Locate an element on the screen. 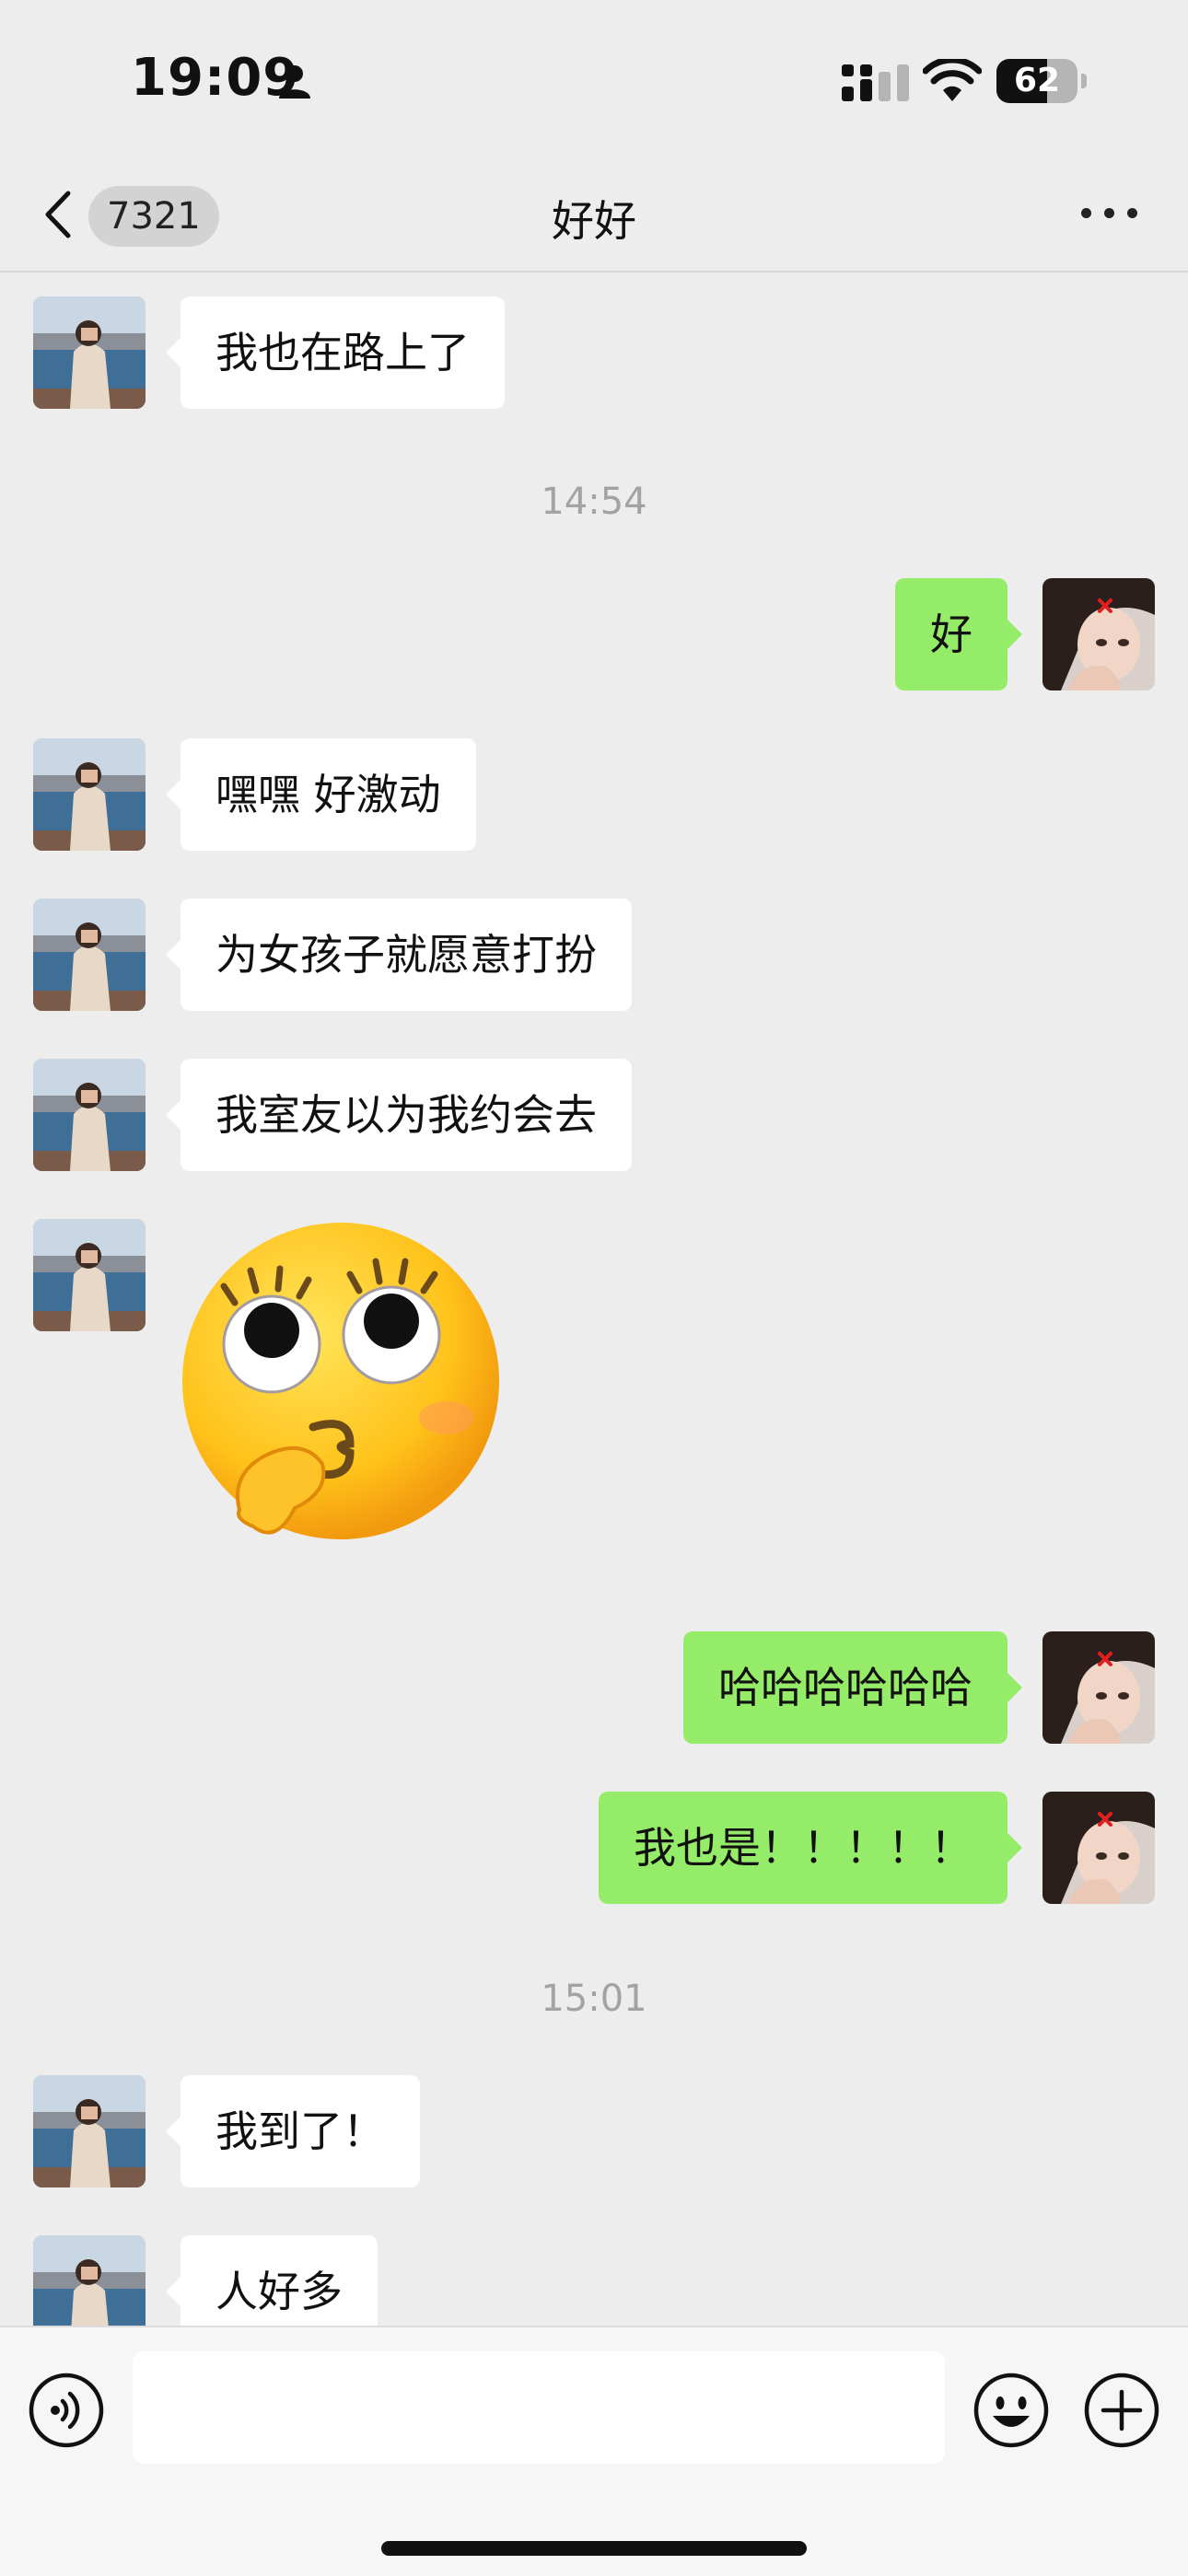  battery-percent: 62 is located at coordinates (1037, 80).